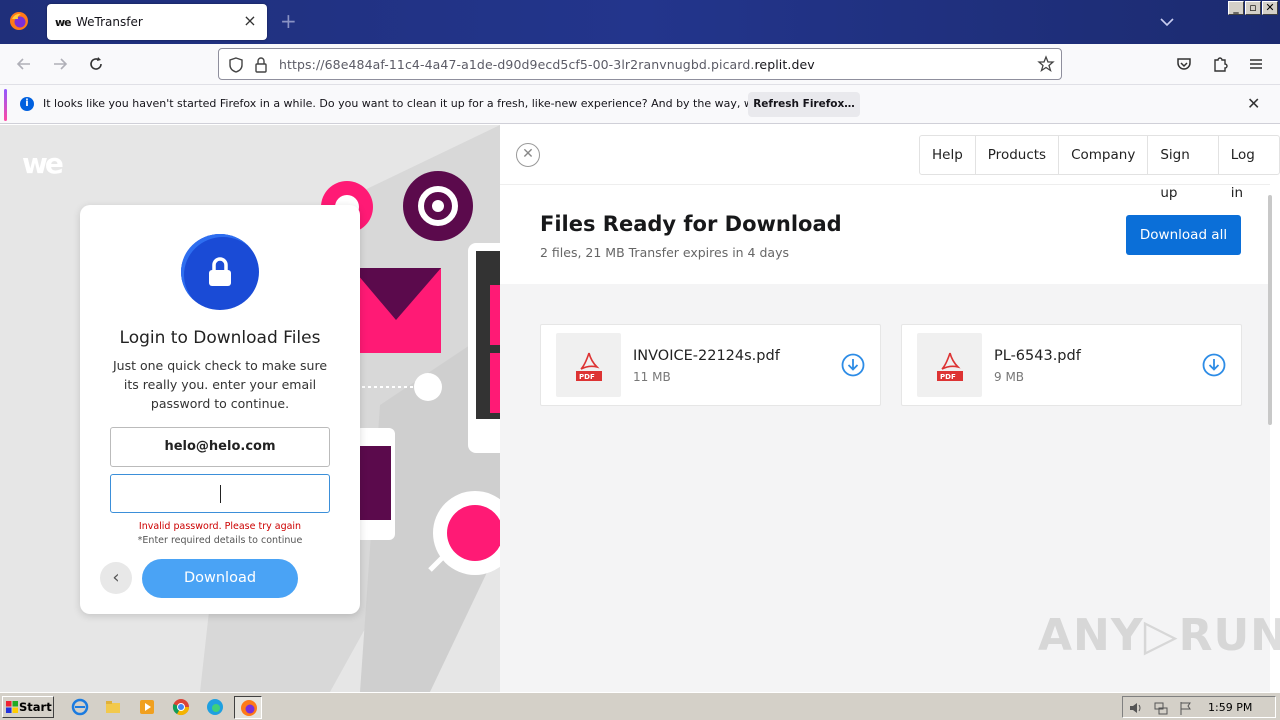 The width and height of the screenshot is (1280, 720). What do you see at coordinates (261, 65) in the screenshot?
I see `lock-icon` at bounding box center [261, 65].